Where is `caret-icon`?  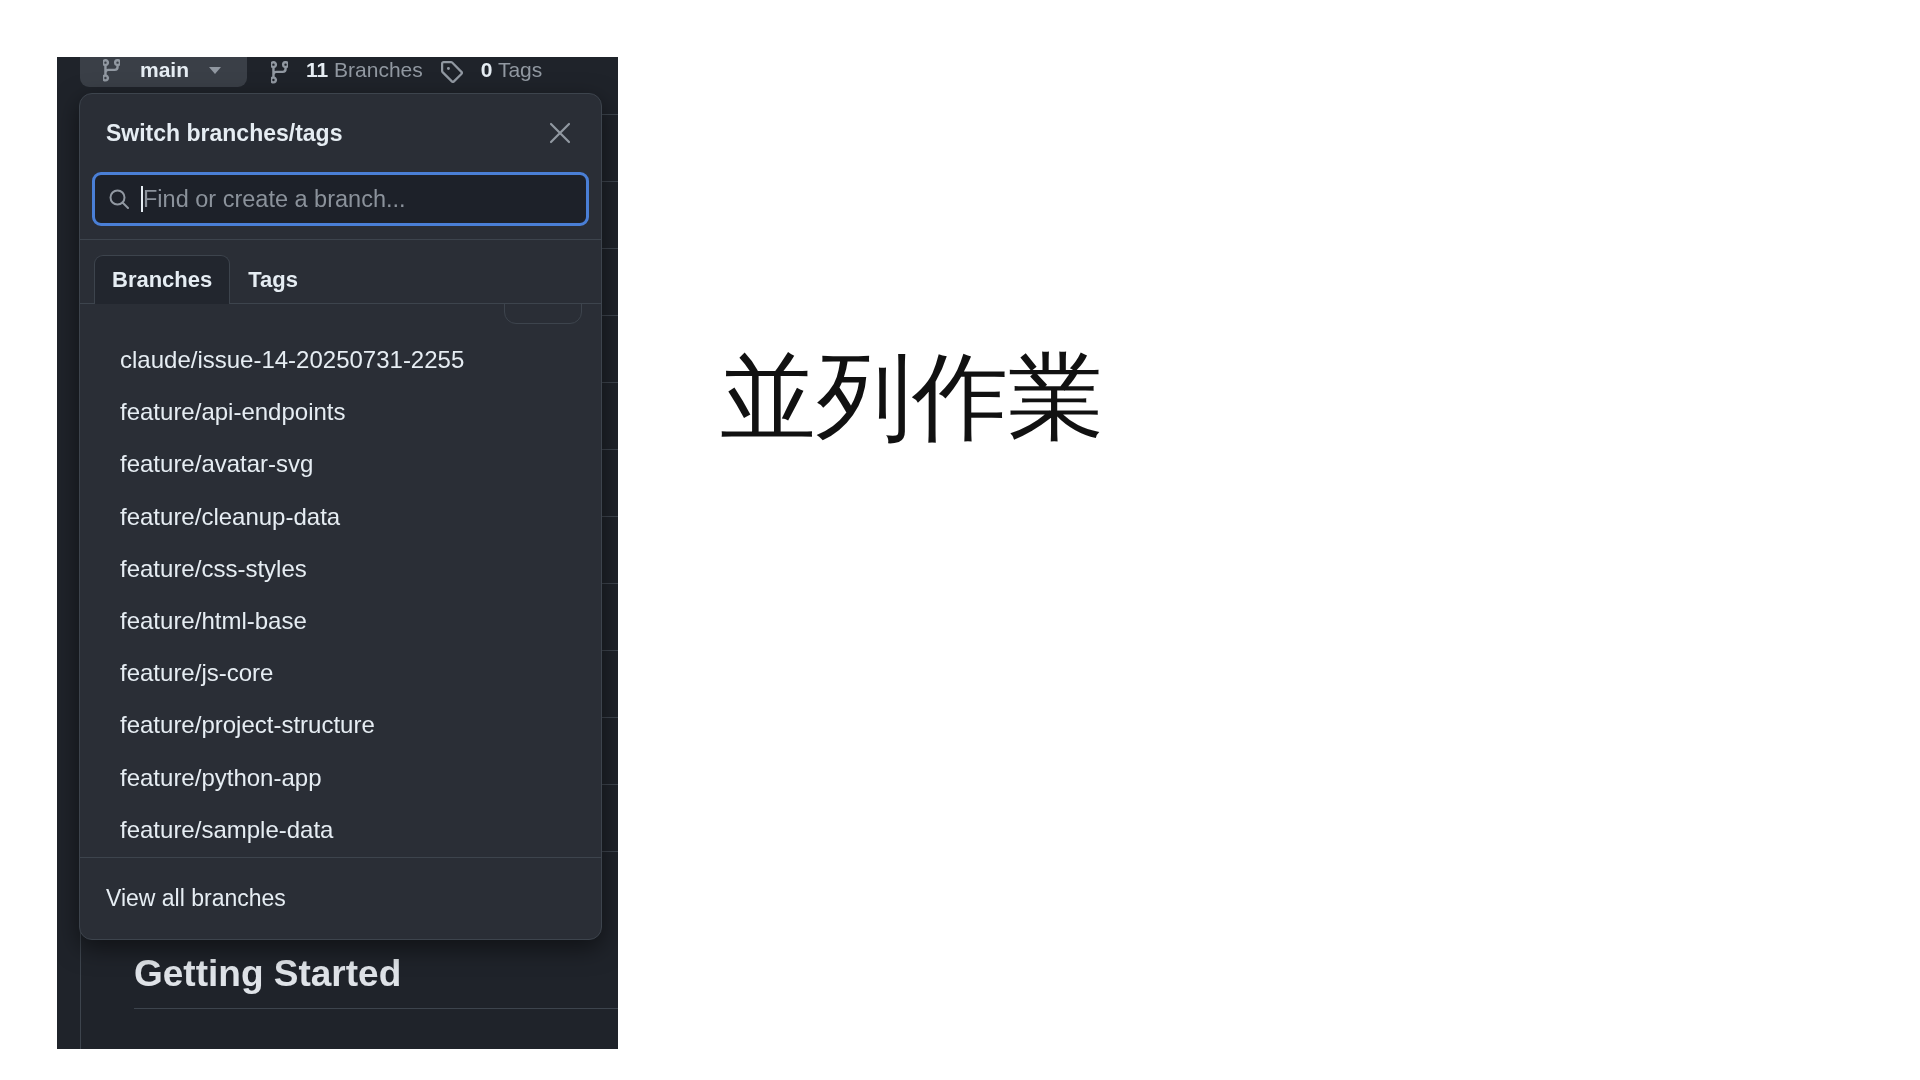
caret-icon is located at coordinates (215, 70).